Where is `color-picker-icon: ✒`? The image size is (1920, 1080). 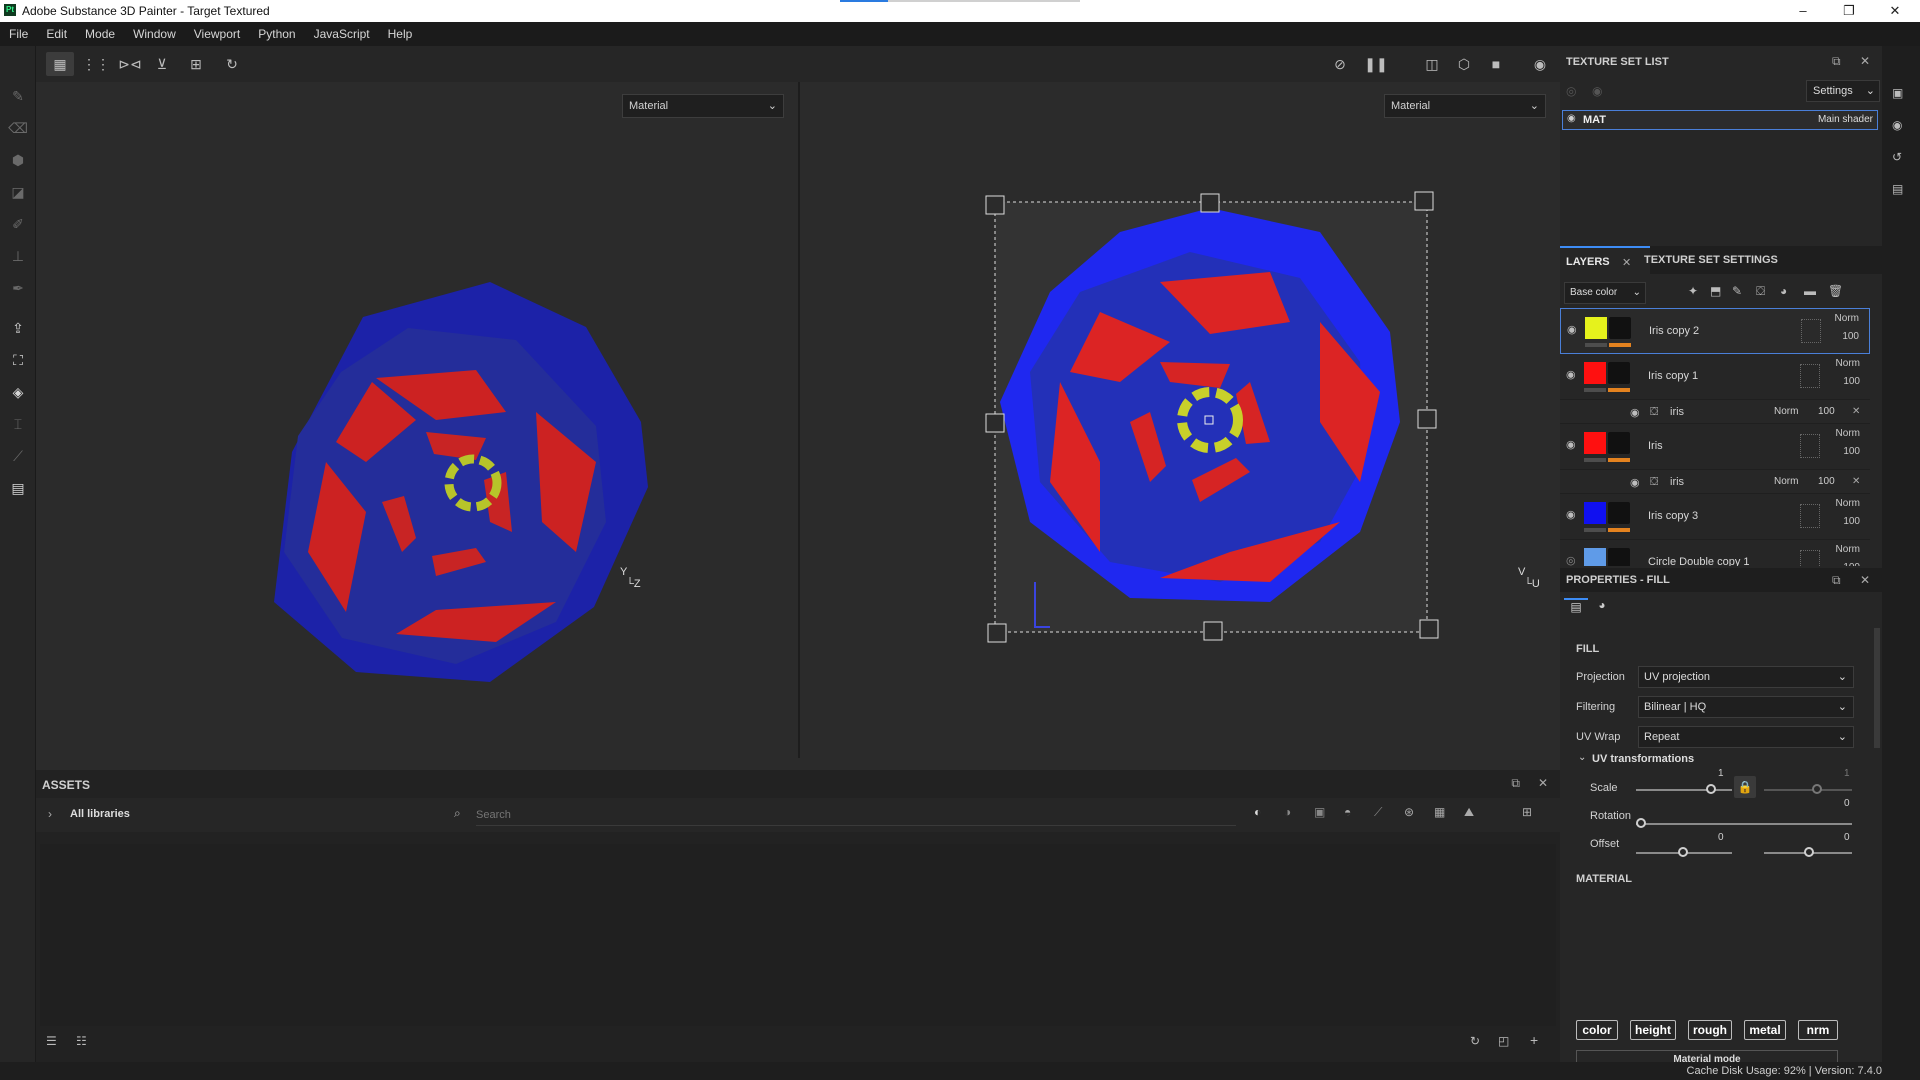 color-picker-icon: ✒ is located at coordinates (18, 288).